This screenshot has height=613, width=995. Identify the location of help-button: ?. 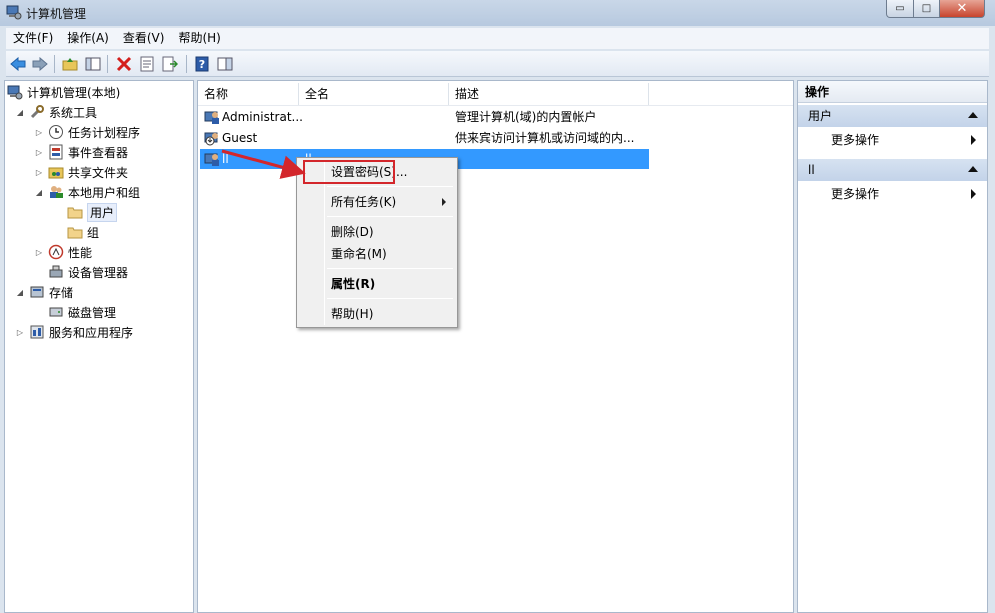
(202, 64).